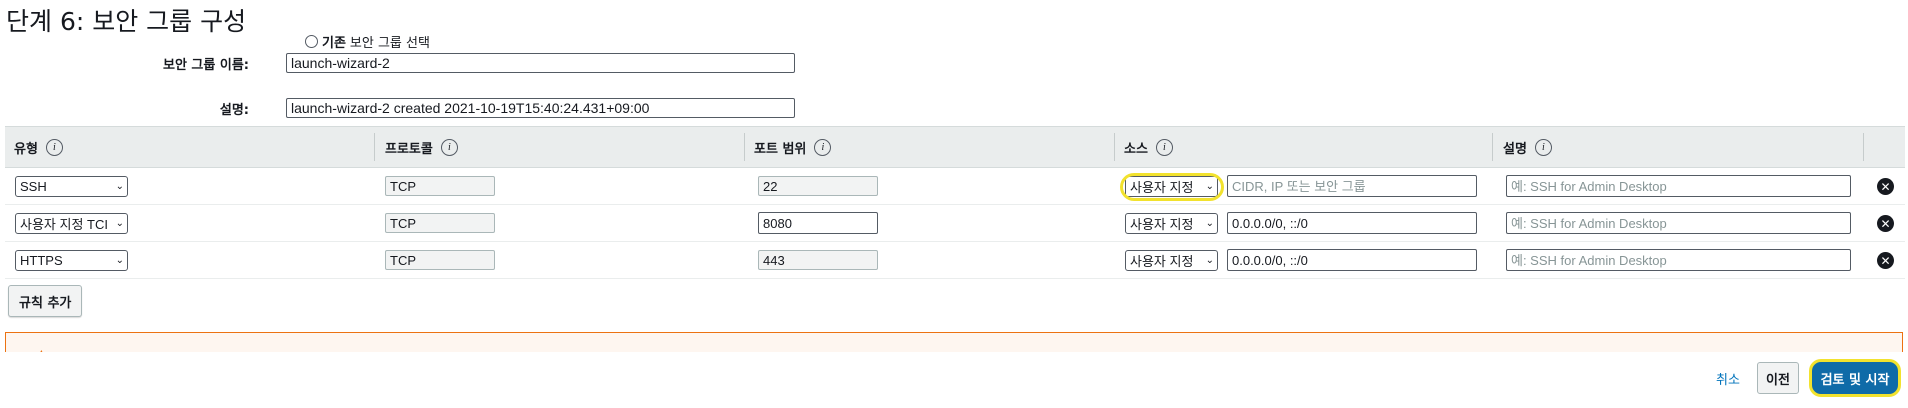 The width and height of the screenshot is (1908, 408). I want to click on group-name-input, so click(540, 63).